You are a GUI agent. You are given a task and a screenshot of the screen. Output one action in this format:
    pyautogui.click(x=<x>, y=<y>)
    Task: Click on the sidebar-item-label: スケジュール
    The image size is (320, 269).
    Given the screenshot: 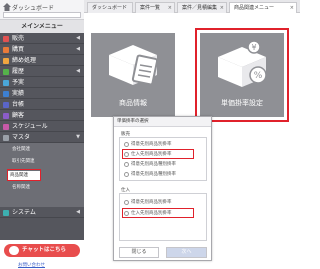 What is the action you would take?
    pyautogui.click(x=30, y=126)
    